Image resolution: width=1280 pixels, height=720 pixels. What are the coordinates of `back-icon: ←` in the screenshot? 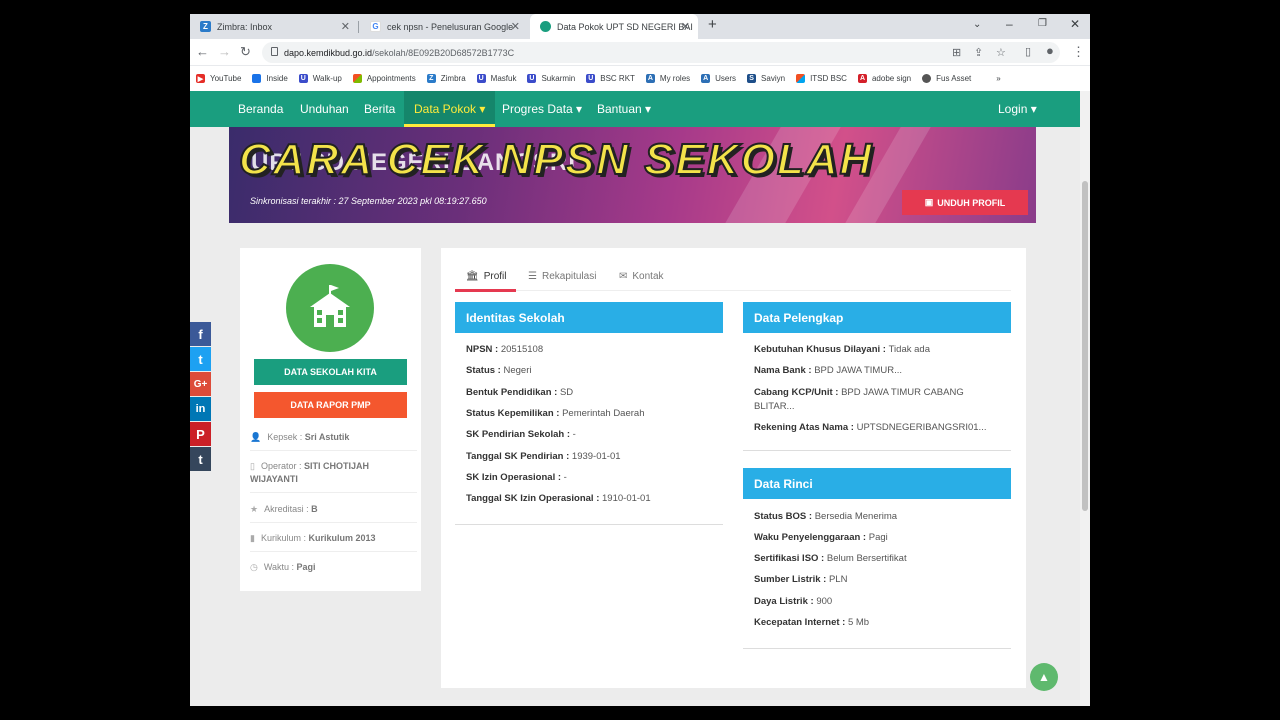 It's located at (202, 51).